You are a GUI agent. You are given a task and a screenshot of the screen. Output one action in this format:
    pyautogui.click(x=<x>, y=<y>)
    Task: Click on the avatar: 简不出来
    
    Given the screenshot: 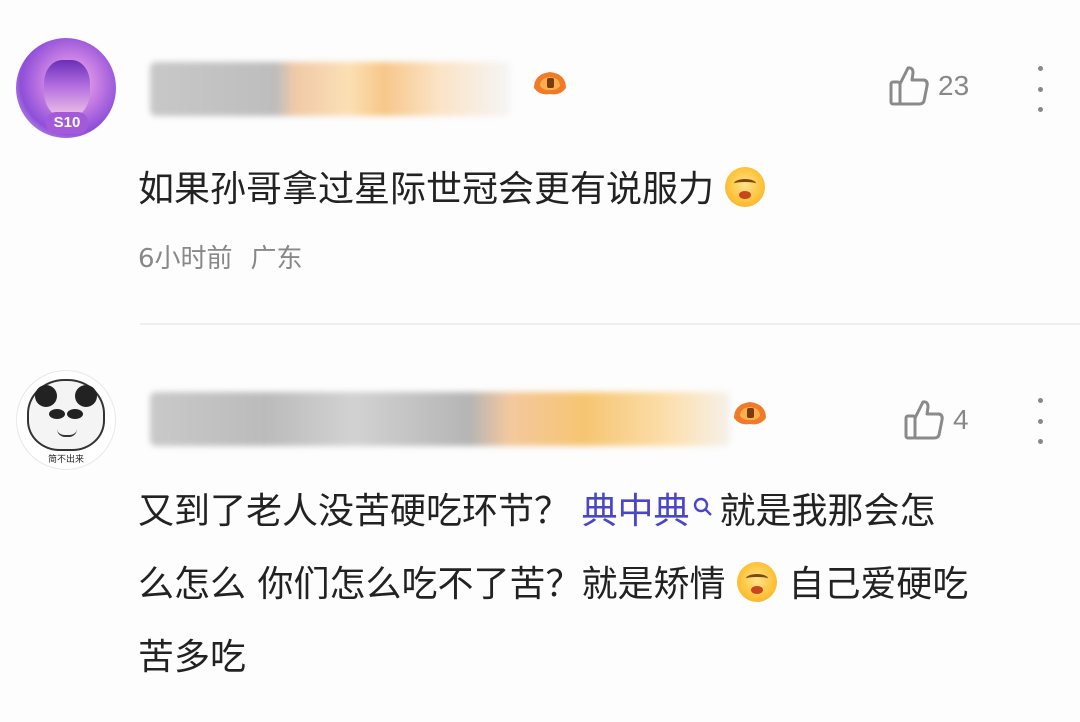 What is the action you would take?
    pyautogui.click(x=66, y=420)
    